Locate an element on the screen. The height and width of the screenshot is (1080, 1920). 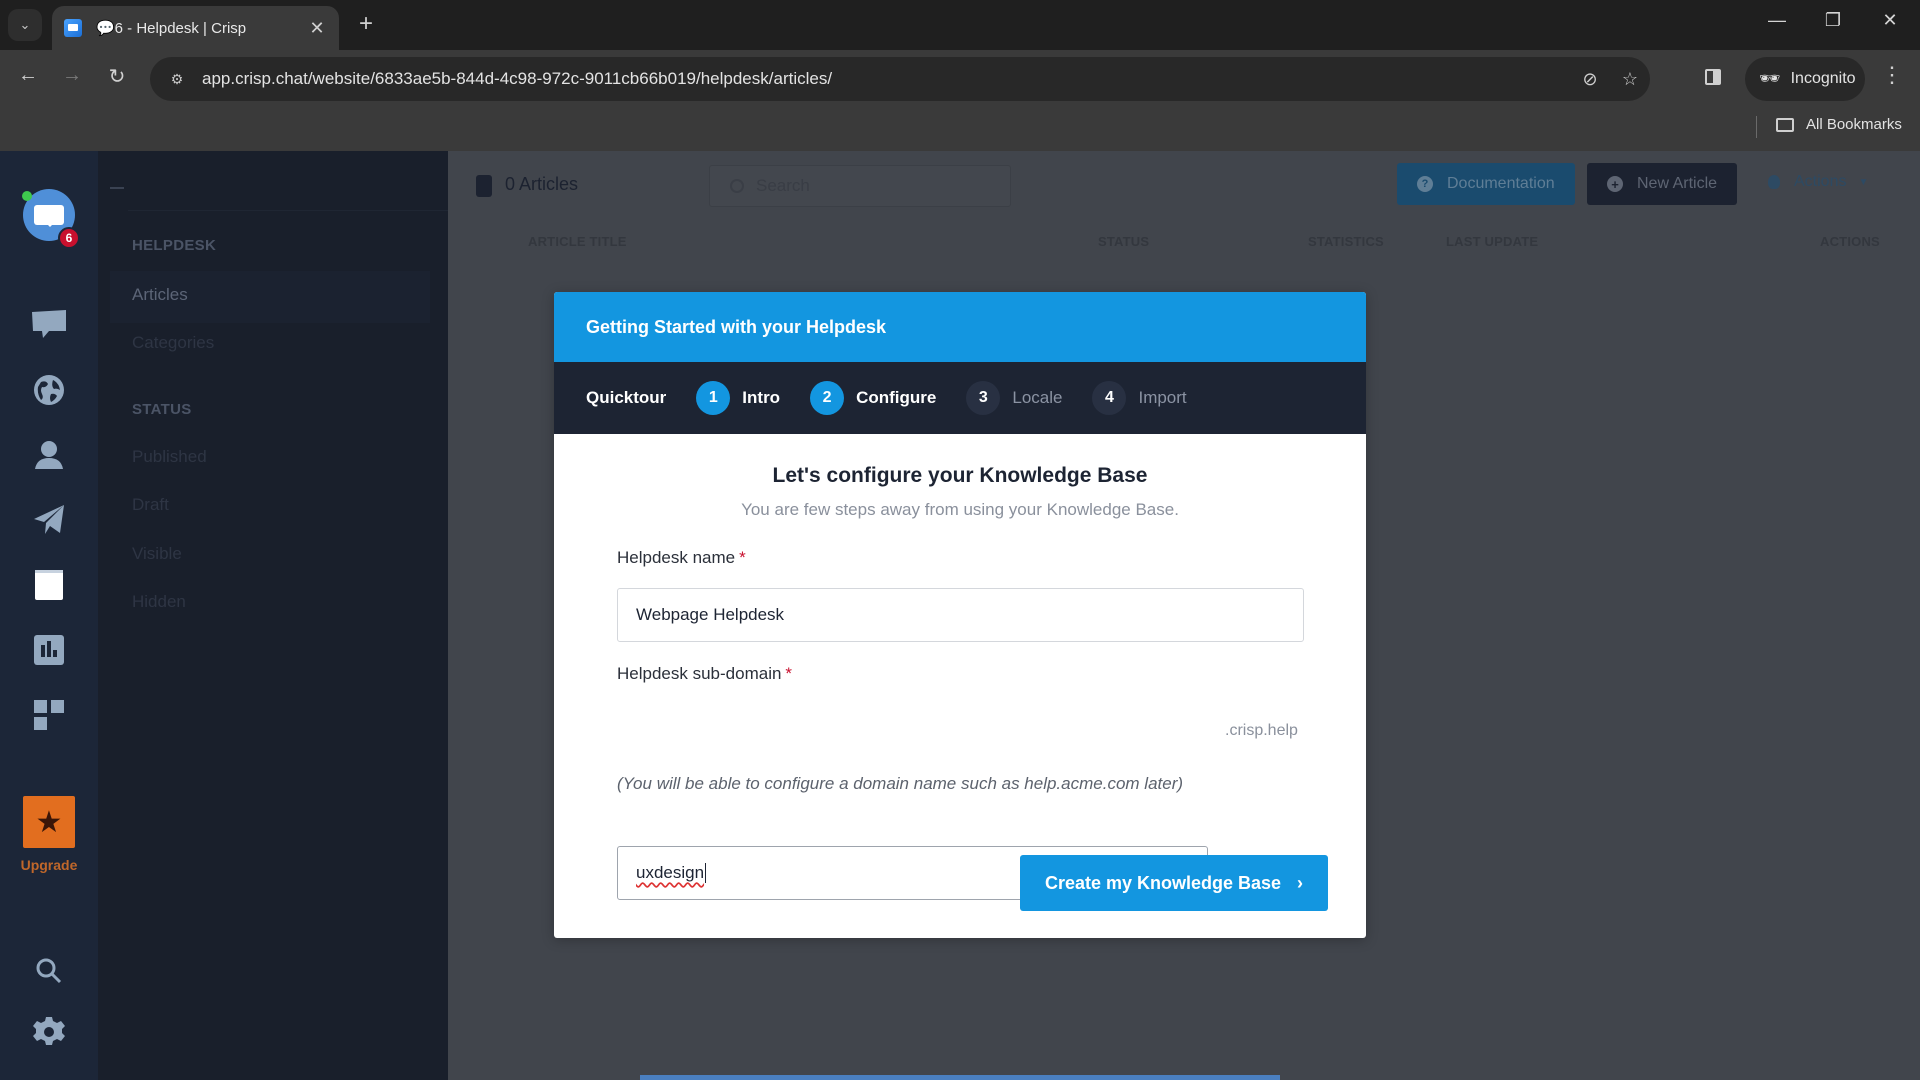
sidebar-item-articles: Articles is located at coordinates (160, 295).